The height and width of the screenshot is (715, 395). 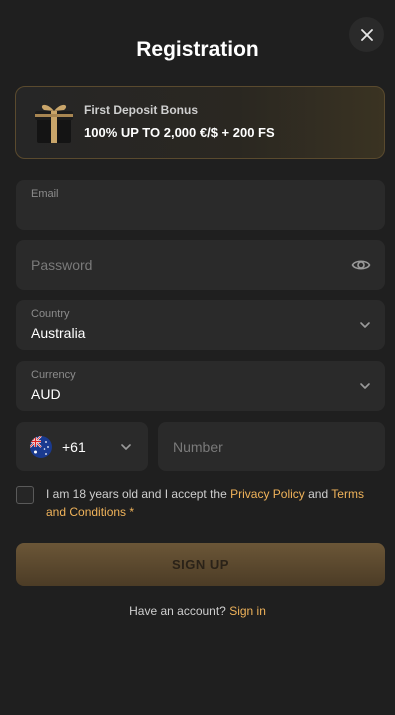 What do you see at coordinates (247, 611) in the screenshot?
I see `signin-link: Sign in` at bounding box center [247, 611].